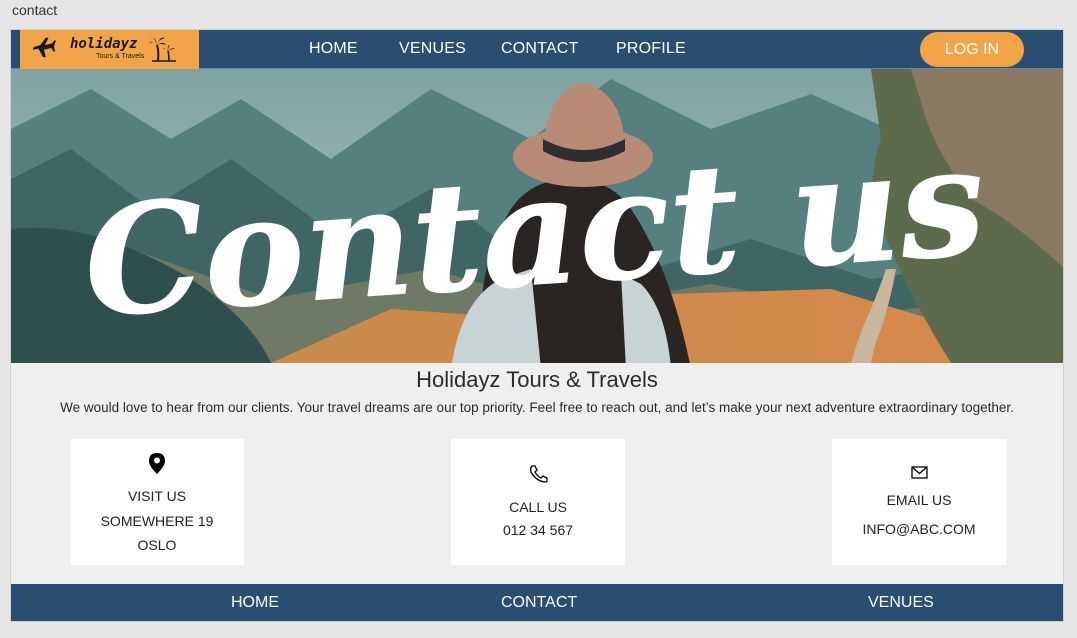 This screenshot has width=1077, height=638. What do you see at coordinates (972, 49) in the screenshot?
I see `login-button: LOG IN` at bounding box center [972, 49].